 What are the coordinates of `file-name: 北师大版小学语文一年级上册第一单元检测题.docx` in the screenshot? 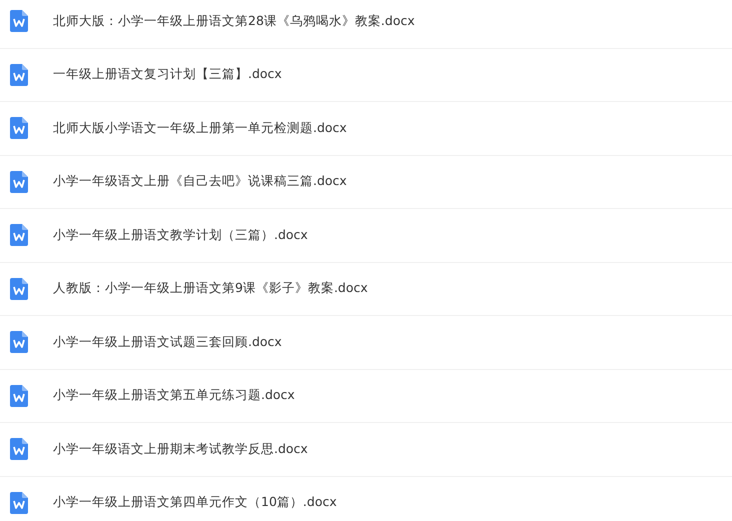 It's located at (200, 128).